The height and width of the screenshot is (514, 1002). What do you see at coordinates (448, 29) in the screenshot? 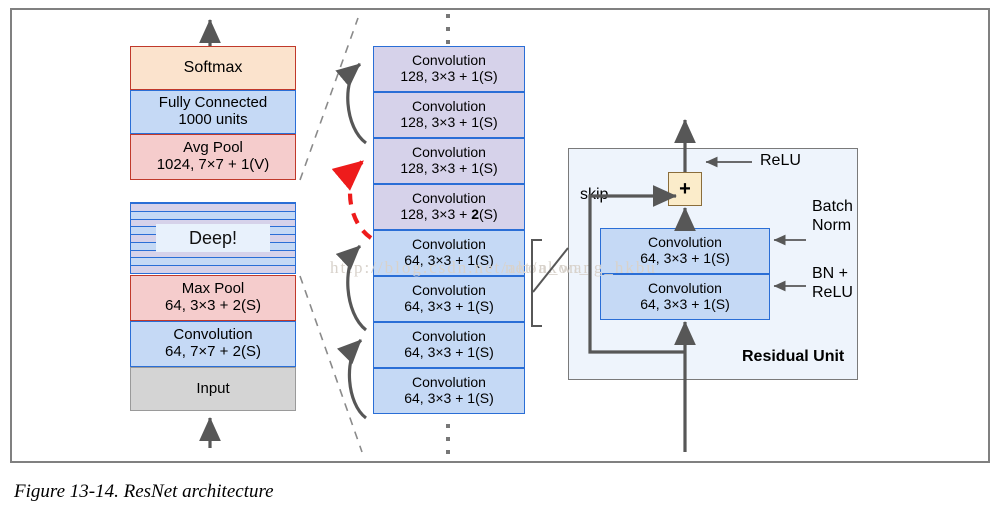
I see `middle-stack-top-ellipsis` at bounding box center [448, 29].